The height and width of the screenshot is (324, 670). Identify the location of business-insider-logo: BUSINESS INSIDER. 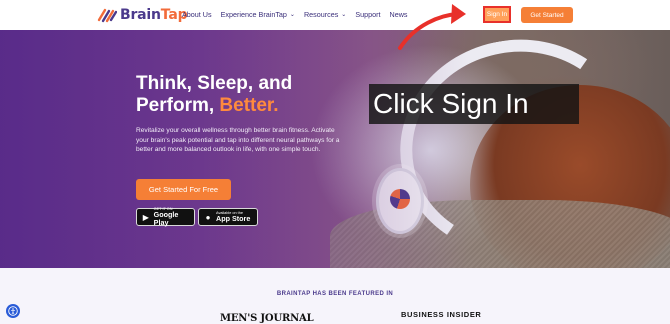
(441, 314).